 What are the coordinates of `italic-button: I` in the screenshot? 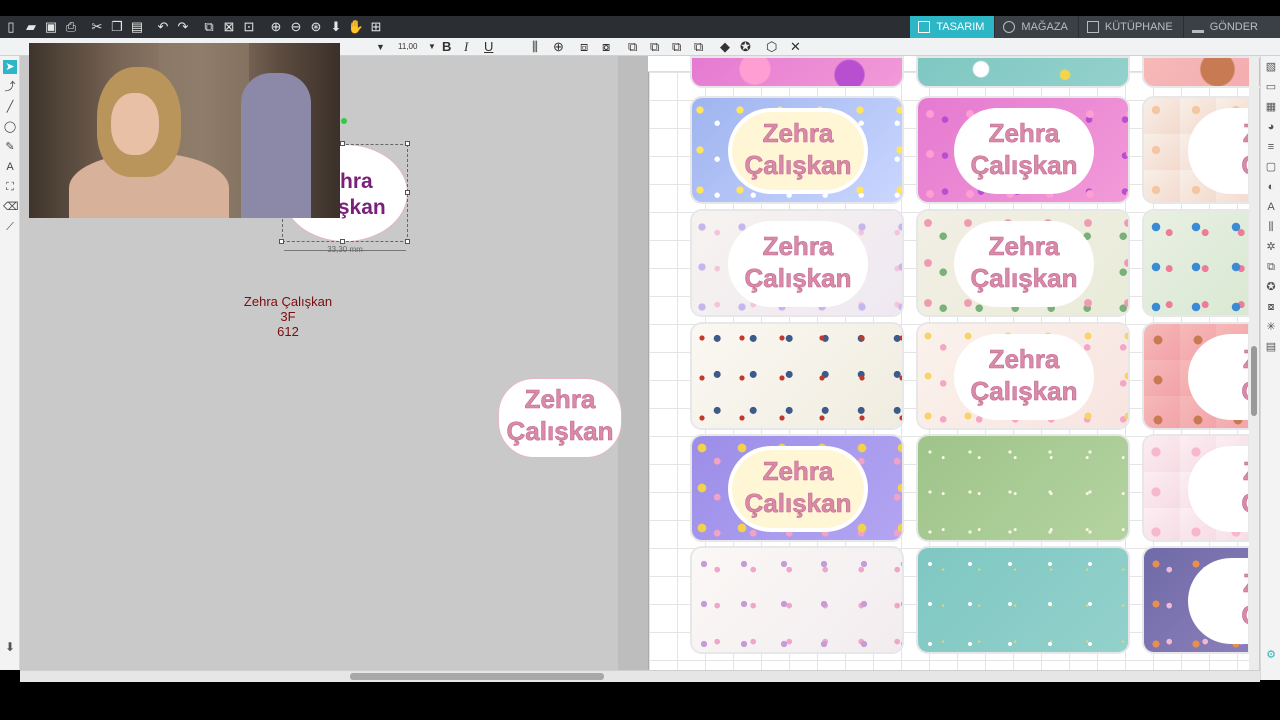 It's located at (466, 47).